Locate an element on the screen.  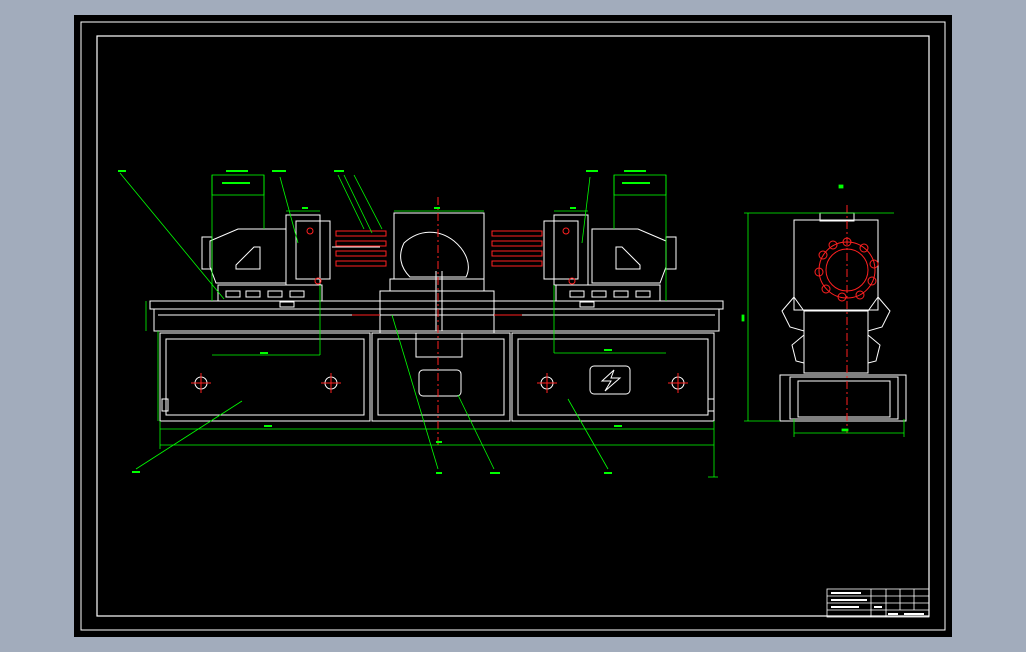
center-cabinet is located at coordinates (441, 377).